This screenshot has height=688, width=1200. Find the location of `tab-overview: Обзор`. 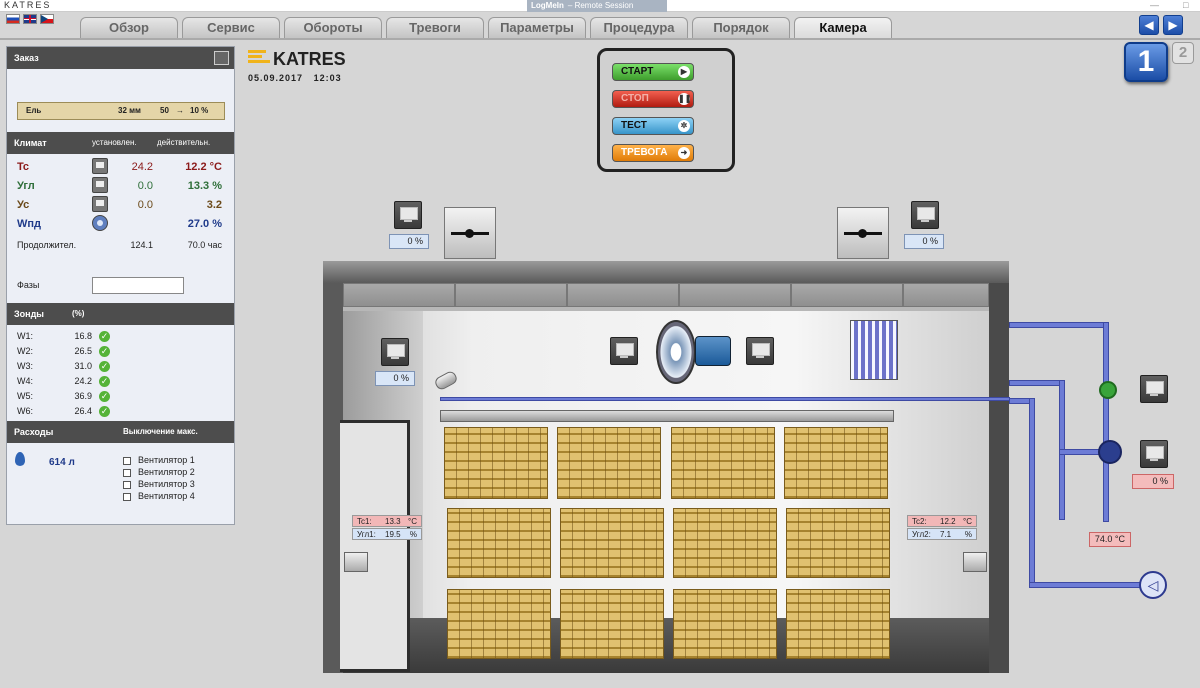

tab-overview: Обзор is located at coordinates (129, 27).